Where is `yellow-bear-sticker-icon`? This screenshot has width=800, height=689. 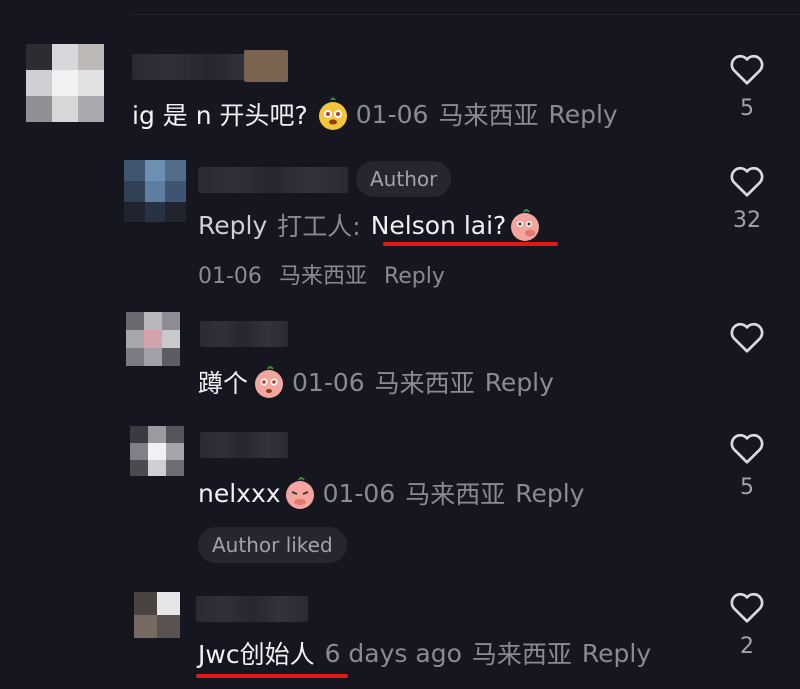
yellow-bear-sticker-icon is located at coordinates (332, 113).